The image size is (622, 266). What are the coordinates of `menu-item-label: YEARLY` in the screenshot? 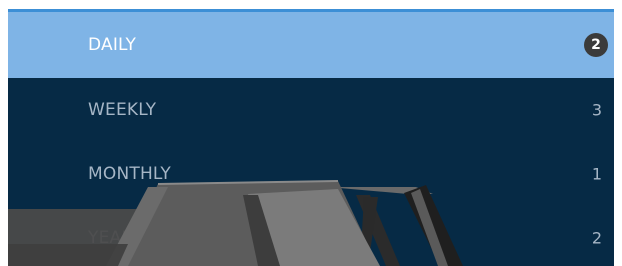 It's located at (120, 238).